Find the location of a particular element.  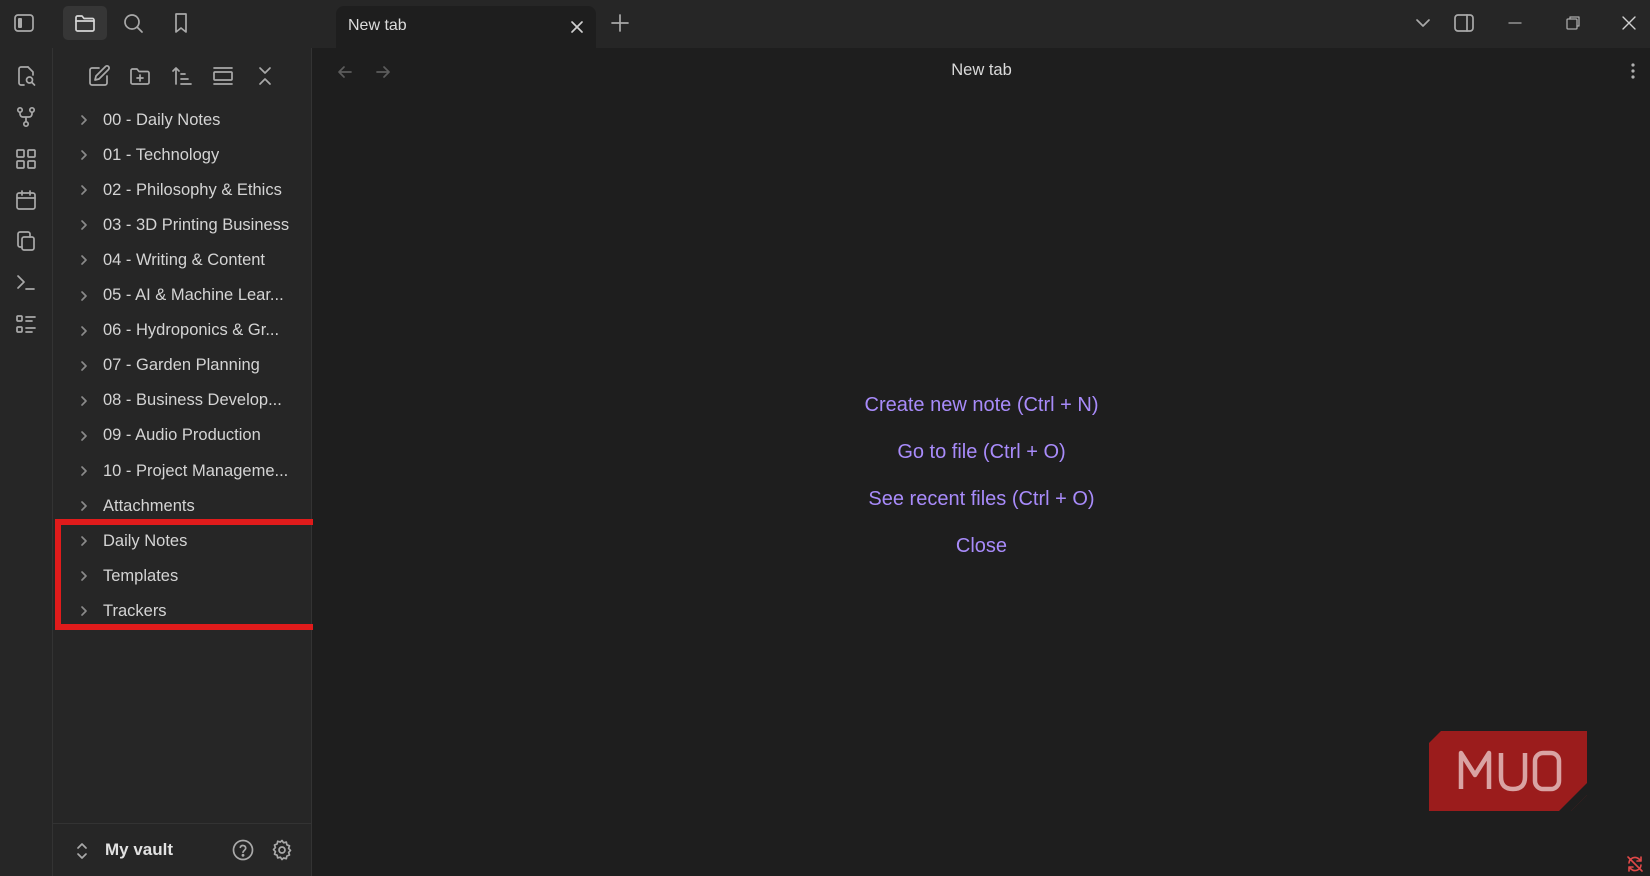

search-icon is located at coordinates (133, 23).